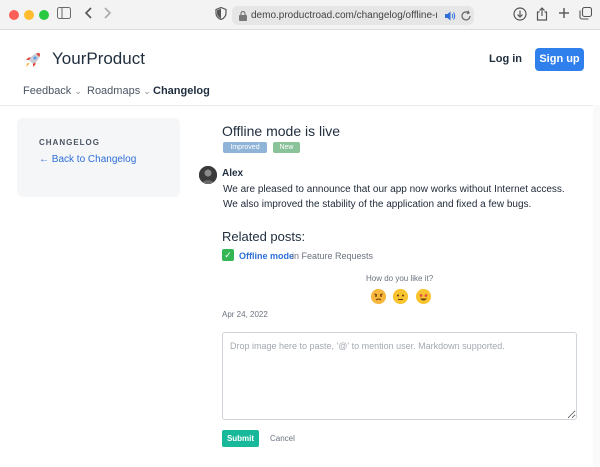 The image size is (600, 467). What do you see at coordinates (89, 15) in the screenshot?
I see `back-icon` at bounding box center [89, 15].